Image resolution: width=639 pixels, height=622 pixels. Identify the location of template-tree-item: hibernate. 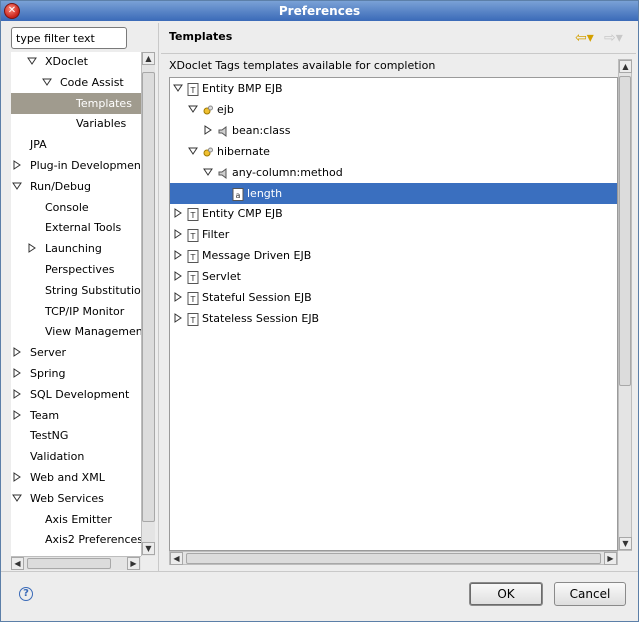
(393, 151).